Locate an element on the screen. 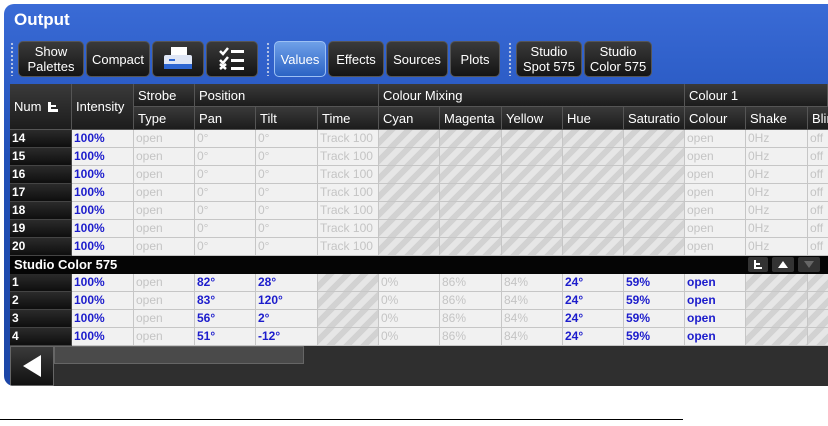  toolbar-grip is located at coordinates (268, 59).